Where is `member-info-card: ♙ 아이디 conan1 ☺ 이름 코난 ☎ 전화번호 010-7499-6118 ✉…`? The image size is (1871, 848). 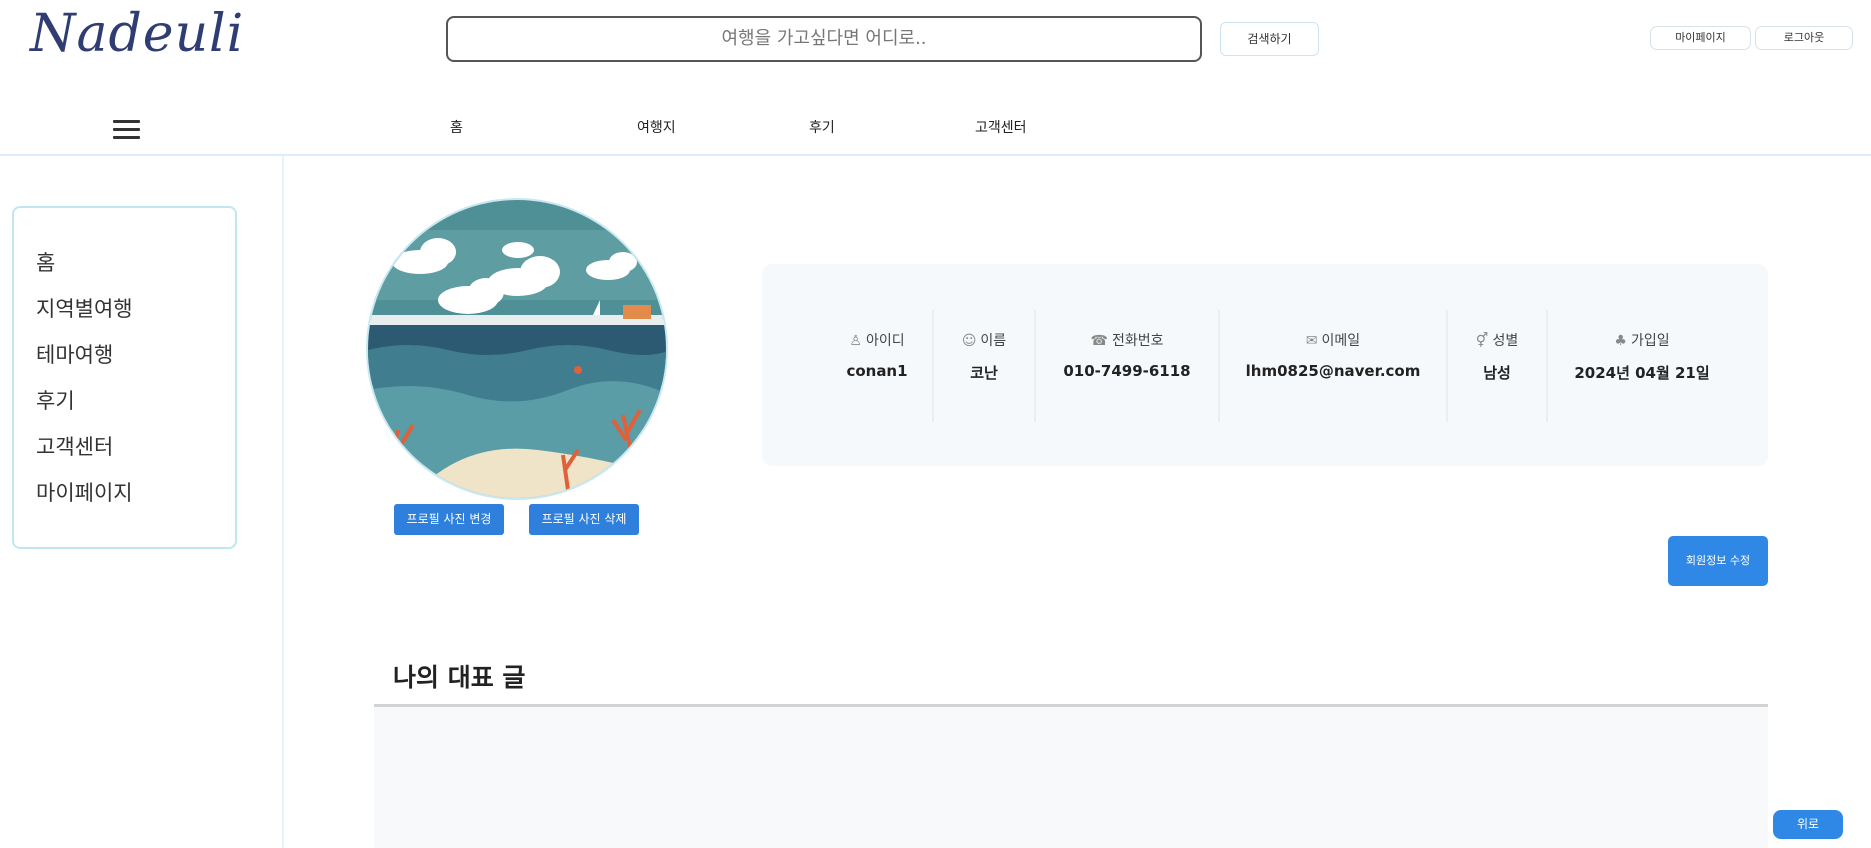 member-info-card: ♙ 아이디 conan1 ☺ 이름 코난 ☎ 전화번호 010-7499-6118 ✉… is located at coordinates (1265, 365).